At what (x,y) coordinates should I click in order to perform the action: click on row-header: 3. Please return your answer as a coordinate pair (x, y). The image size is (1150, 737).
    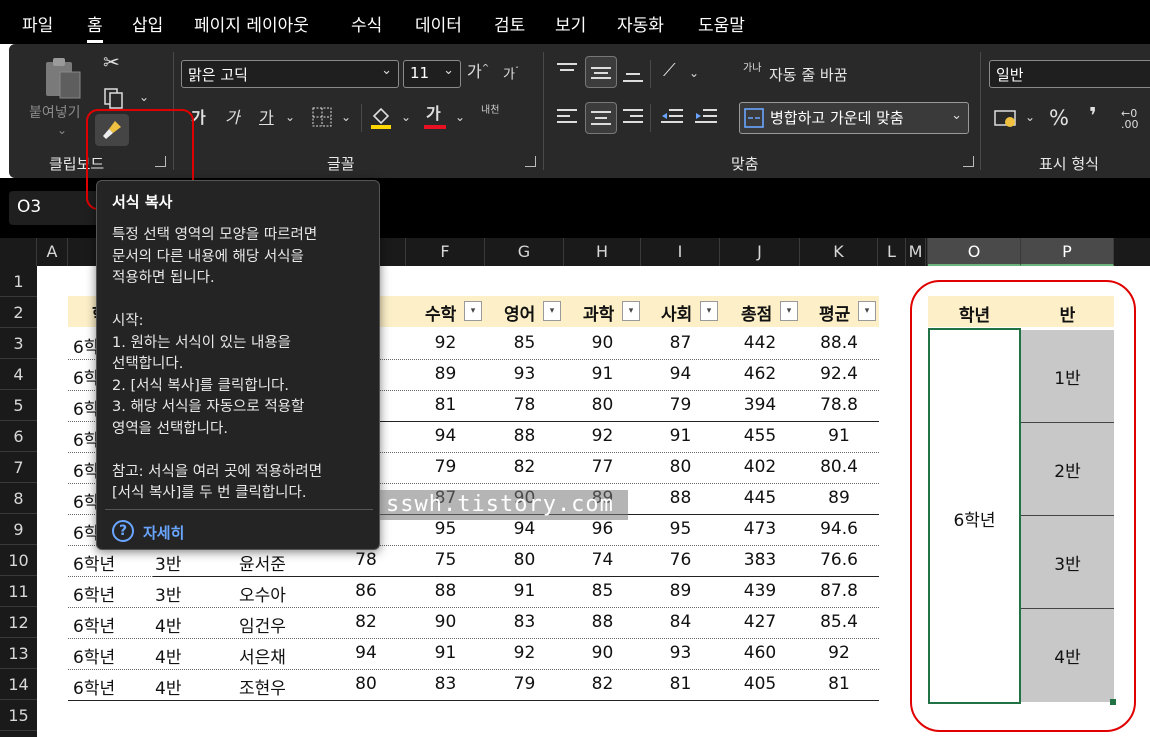
    Looking at the image, I should click on (18, 343).